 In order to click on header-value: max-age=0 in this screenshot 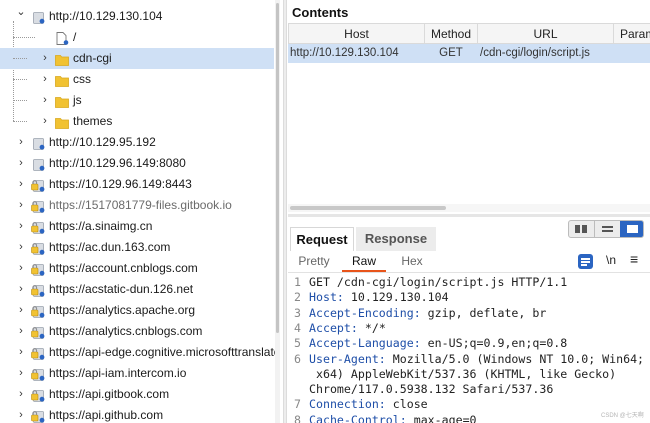, I will do `click(441, 417)`.